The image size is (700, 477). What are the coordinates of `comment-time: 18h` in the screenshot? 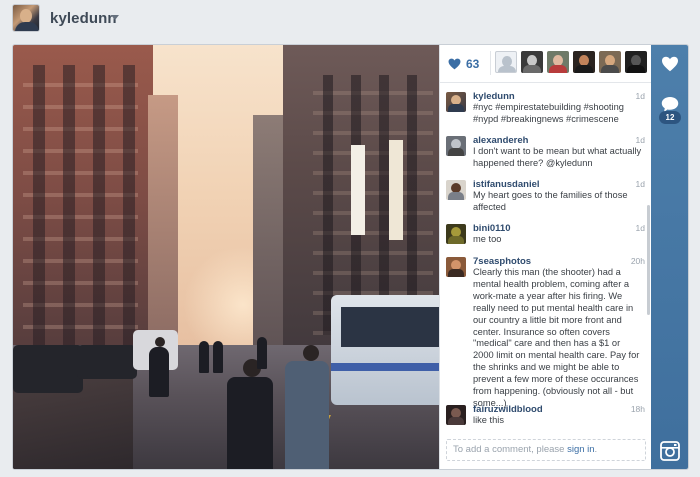 It's located at (637, 409).